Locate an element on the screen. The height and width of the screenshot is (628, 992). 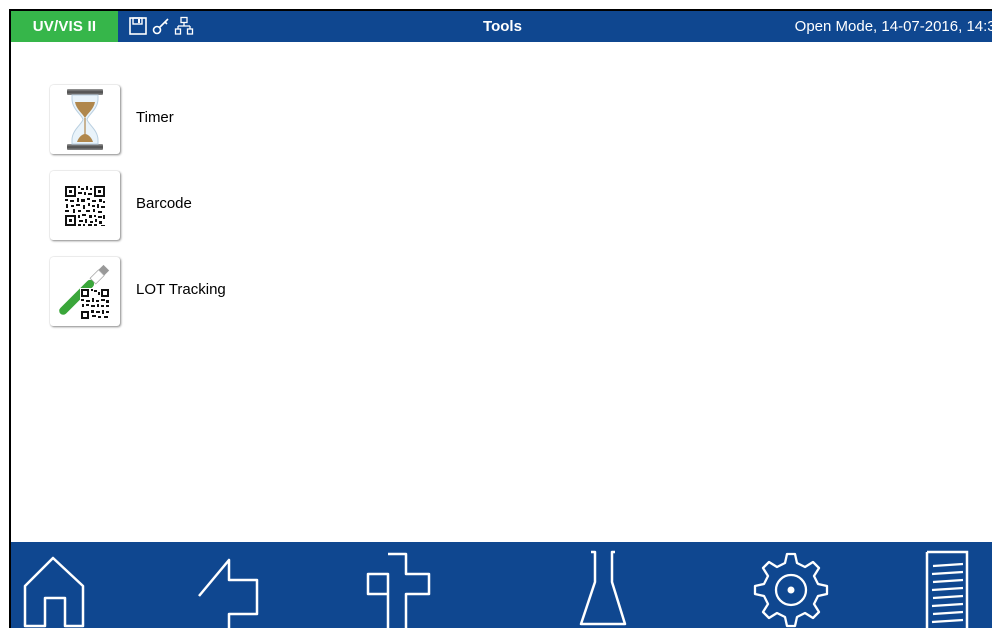
tool-label: Barcode is located at coordinates (164, 203).